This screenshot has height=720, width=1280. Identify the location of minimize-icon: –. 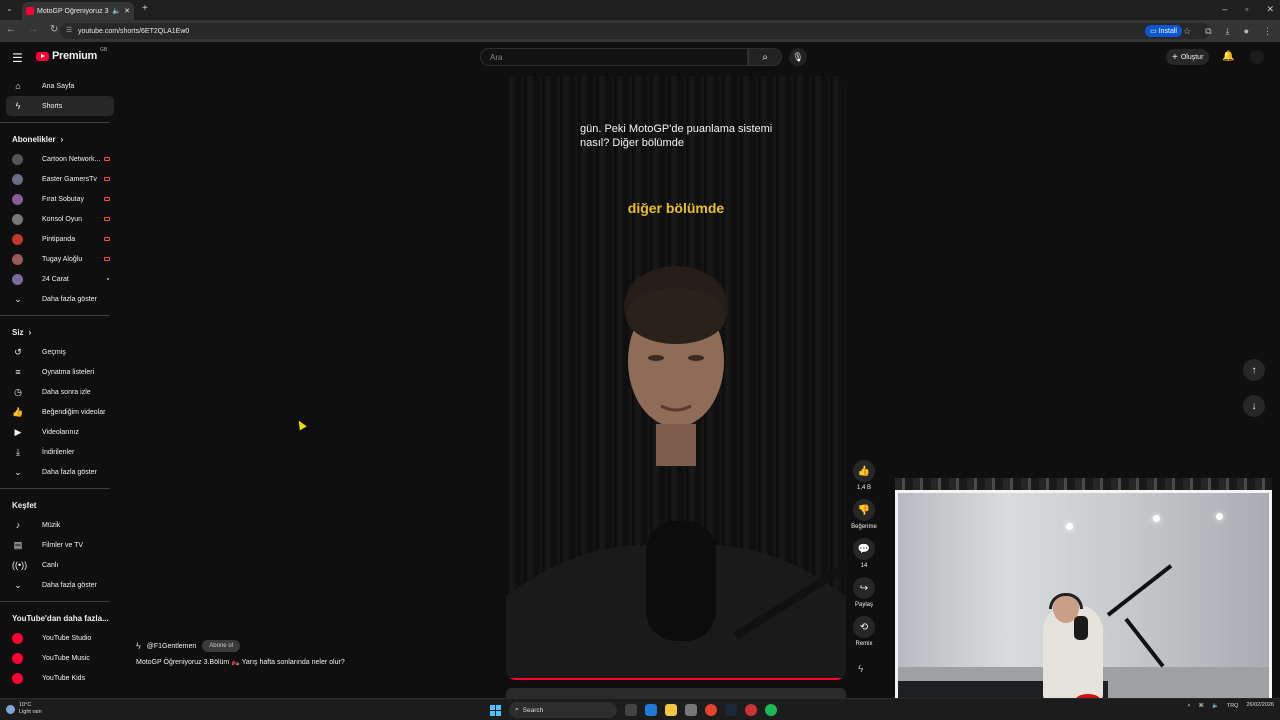
(1224, 9).